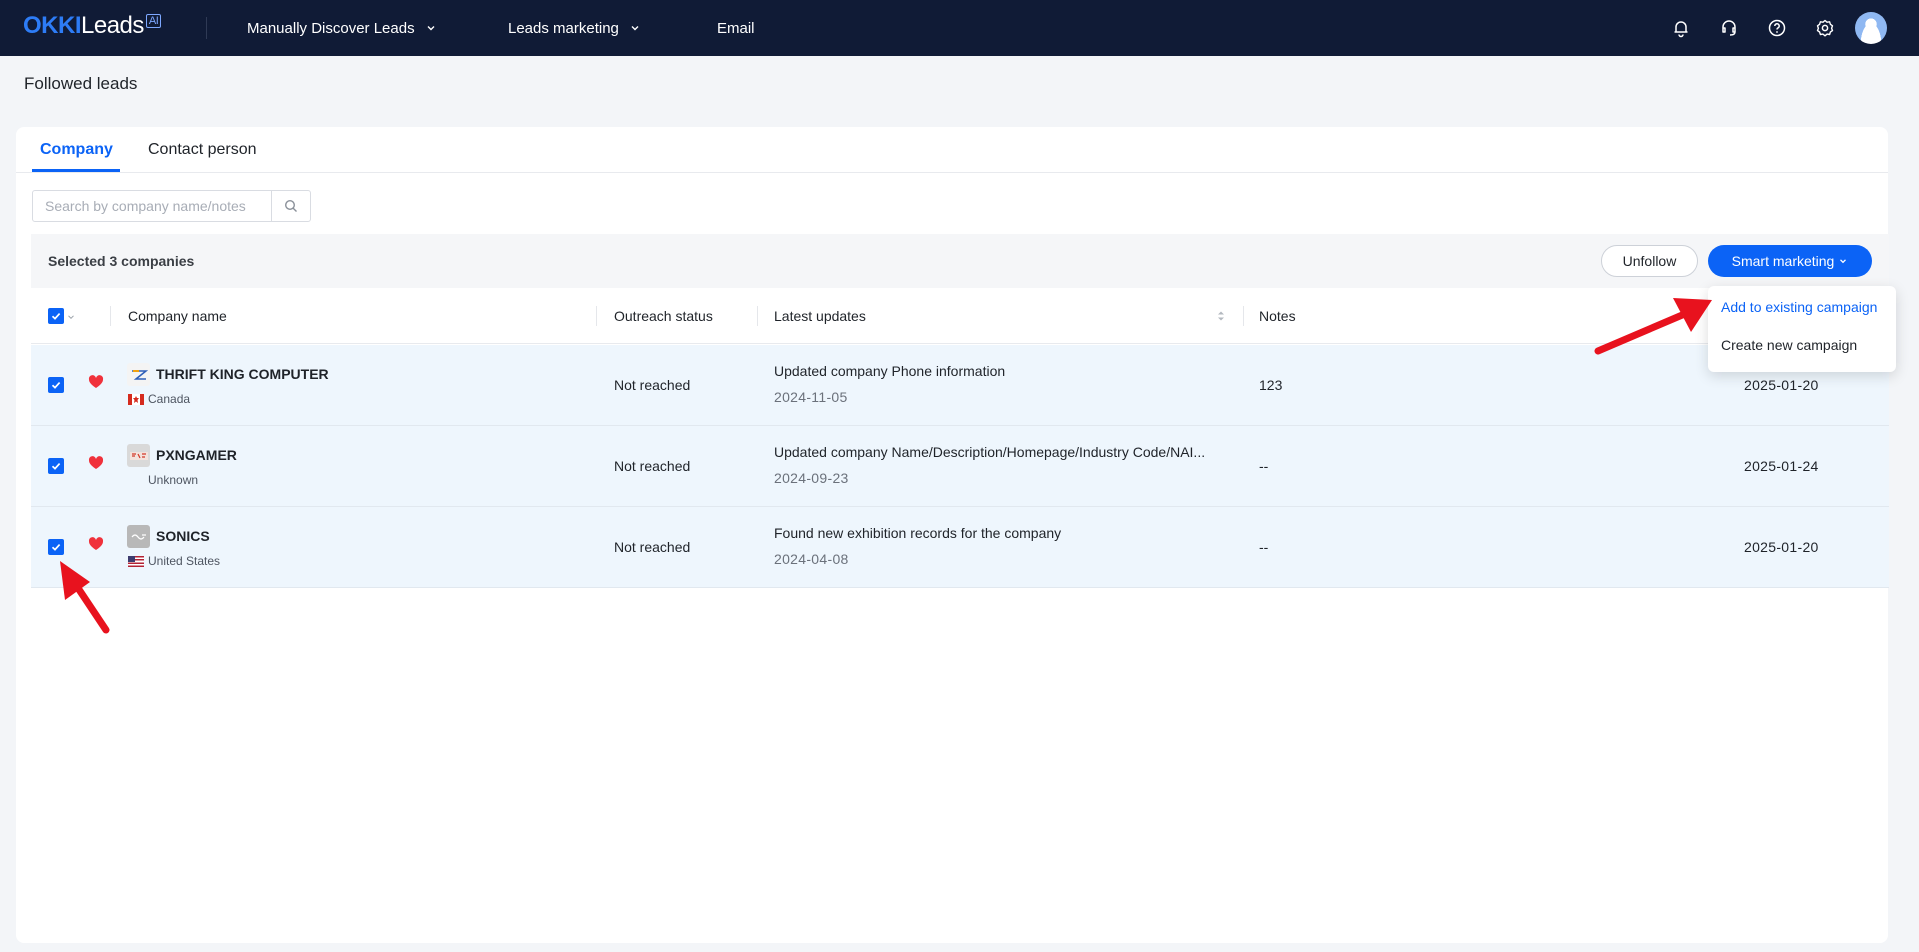 This screenshot has height=952, width=1919. I want to click on logo-leads-text: Leads, so click(112, 25).